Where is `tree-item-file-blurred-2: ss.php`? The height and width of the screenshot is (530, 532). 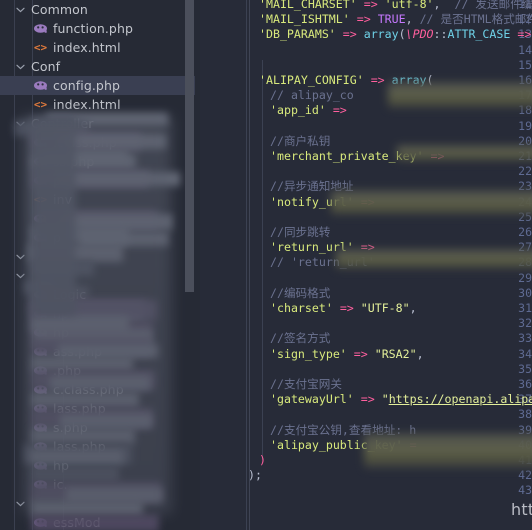
tree-item-file-blurred-2: ss.php is located at coordinates (100, 161).